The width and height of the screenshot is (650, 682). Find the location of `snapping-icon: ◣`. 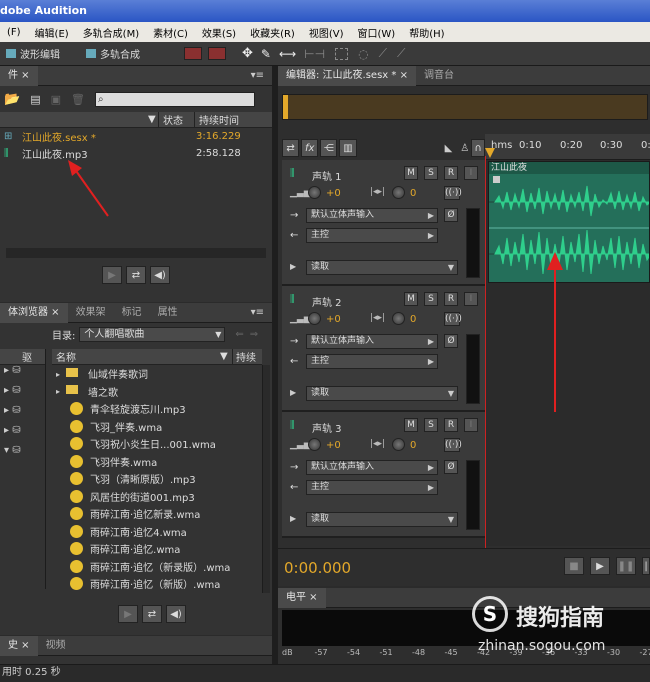

snapping-icon: ◣ is located at coordinates (449, 148).